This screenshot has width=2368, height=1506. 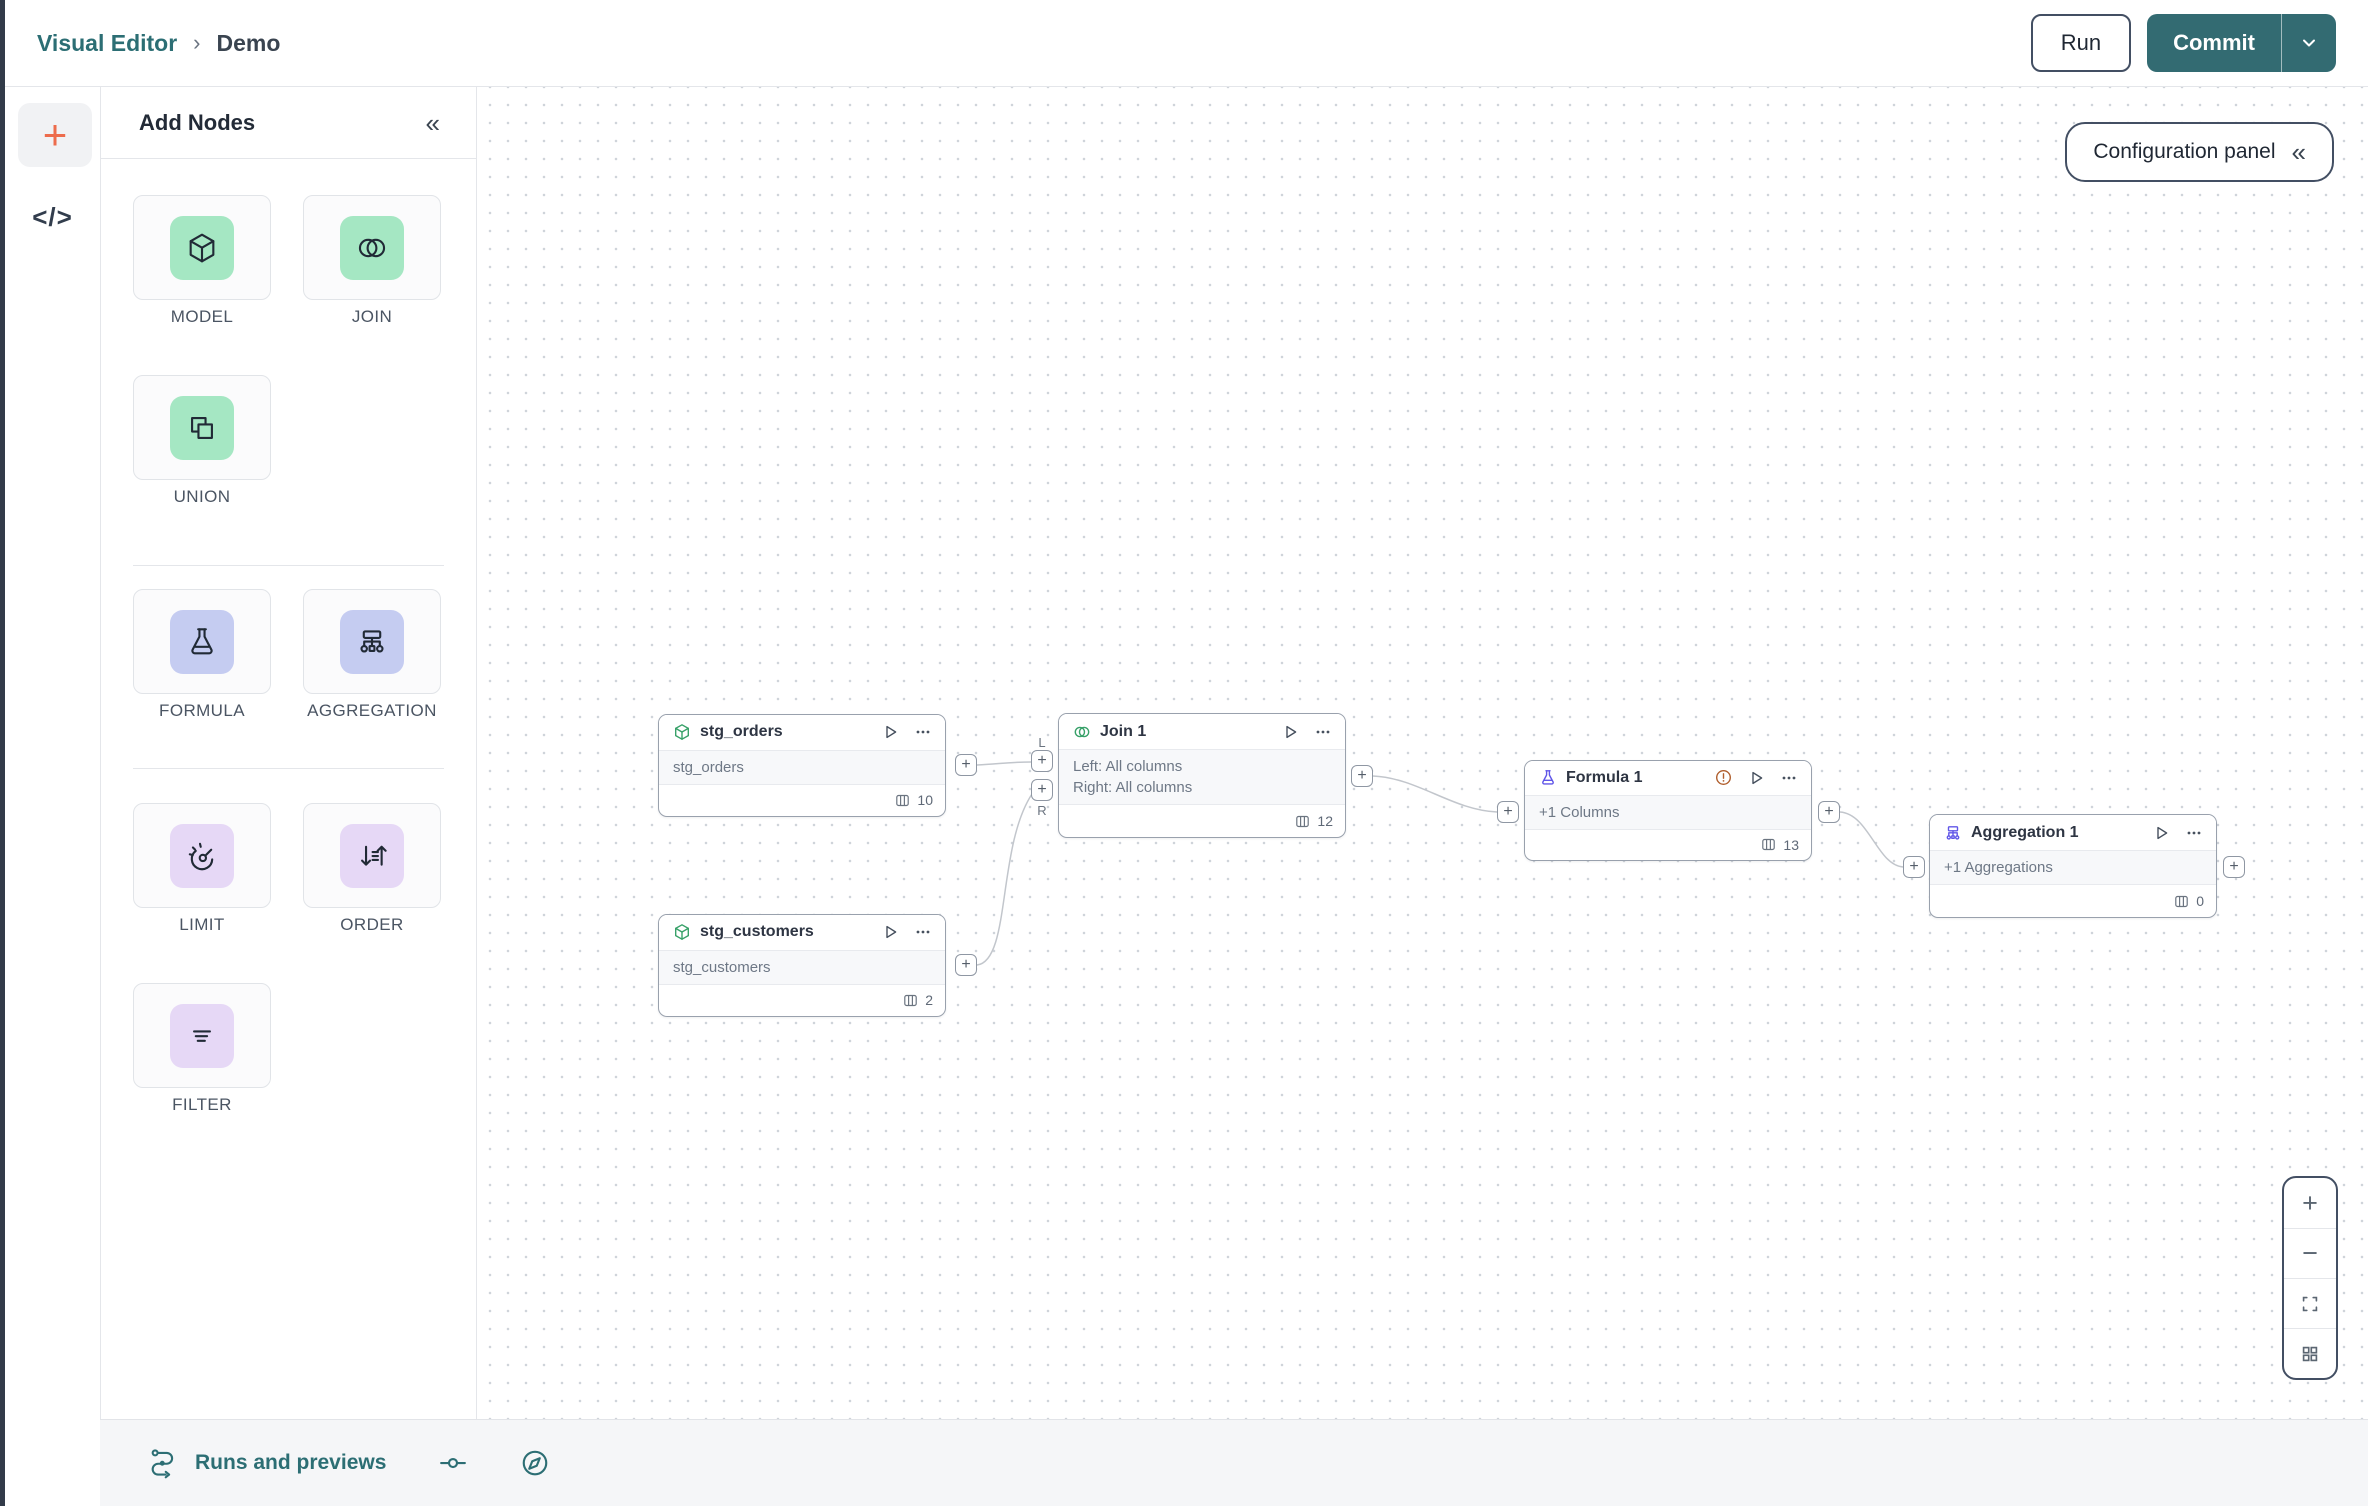 I want to click on configuration-panel-button: Configuration panel «, so click(x=2199, y=152).